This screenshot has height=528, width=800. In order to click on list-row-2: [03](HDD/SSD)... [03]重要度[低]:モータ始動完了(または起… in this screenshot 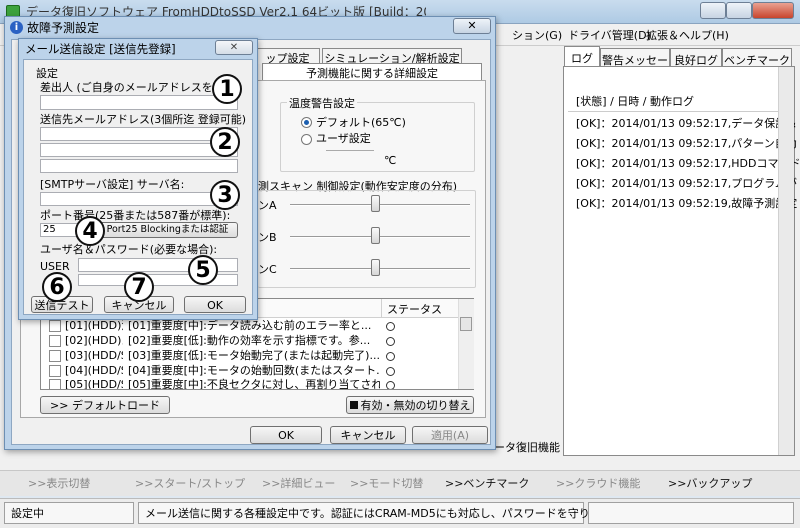, I will do `click(249, 356)`.